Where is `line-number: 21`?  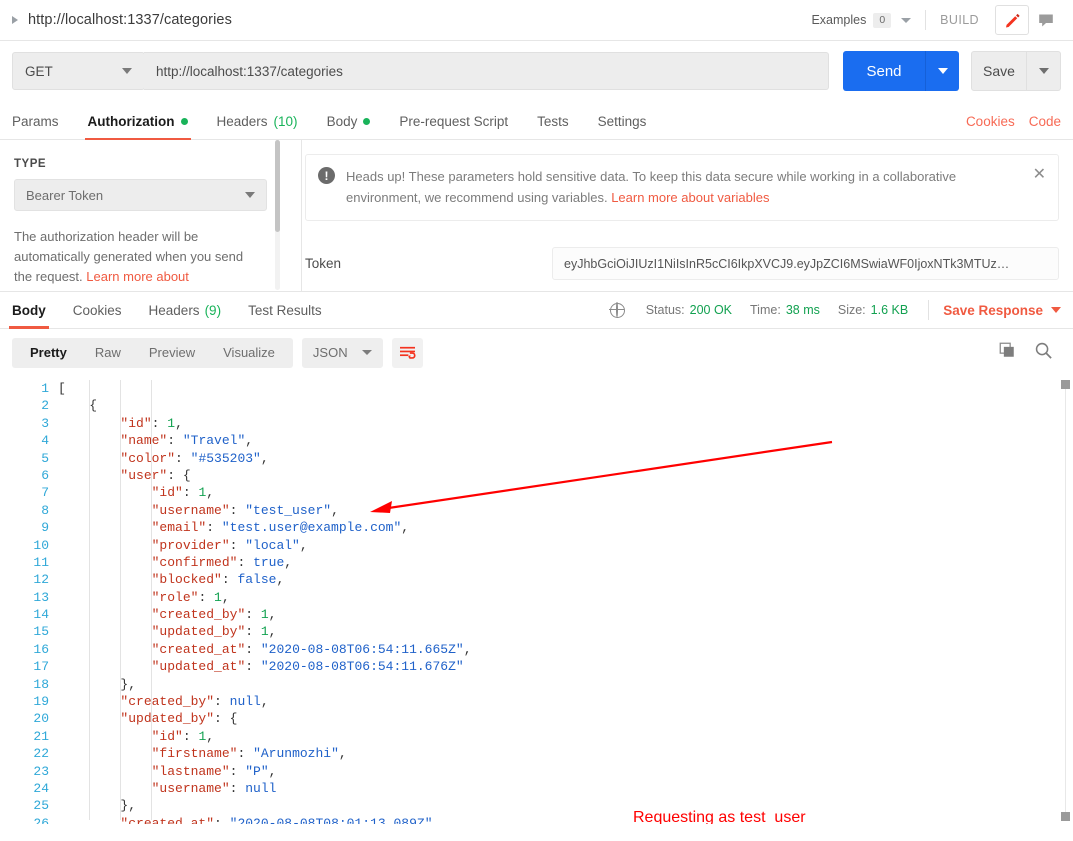 line-number: 21 is located at coordinates (41, 736).